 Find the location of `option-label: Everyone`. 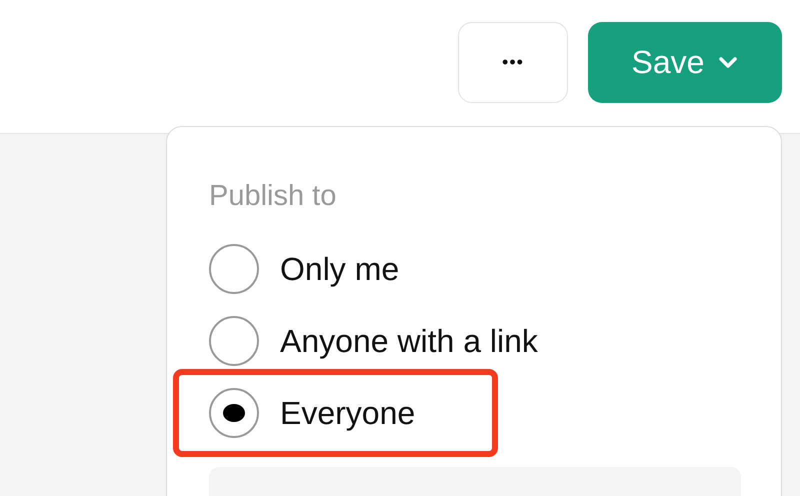

option-label: Everyone is located at coordinates (348, 413).